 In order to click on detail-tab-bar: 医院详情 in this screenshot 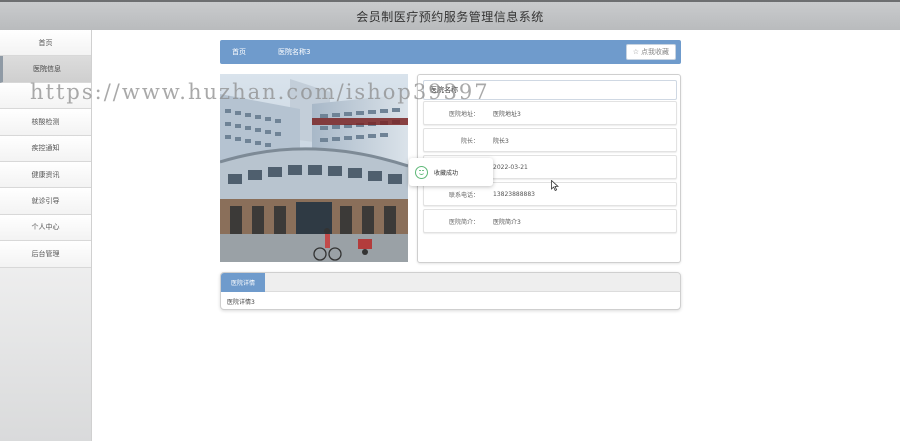, I will do `click(450, 282)`.